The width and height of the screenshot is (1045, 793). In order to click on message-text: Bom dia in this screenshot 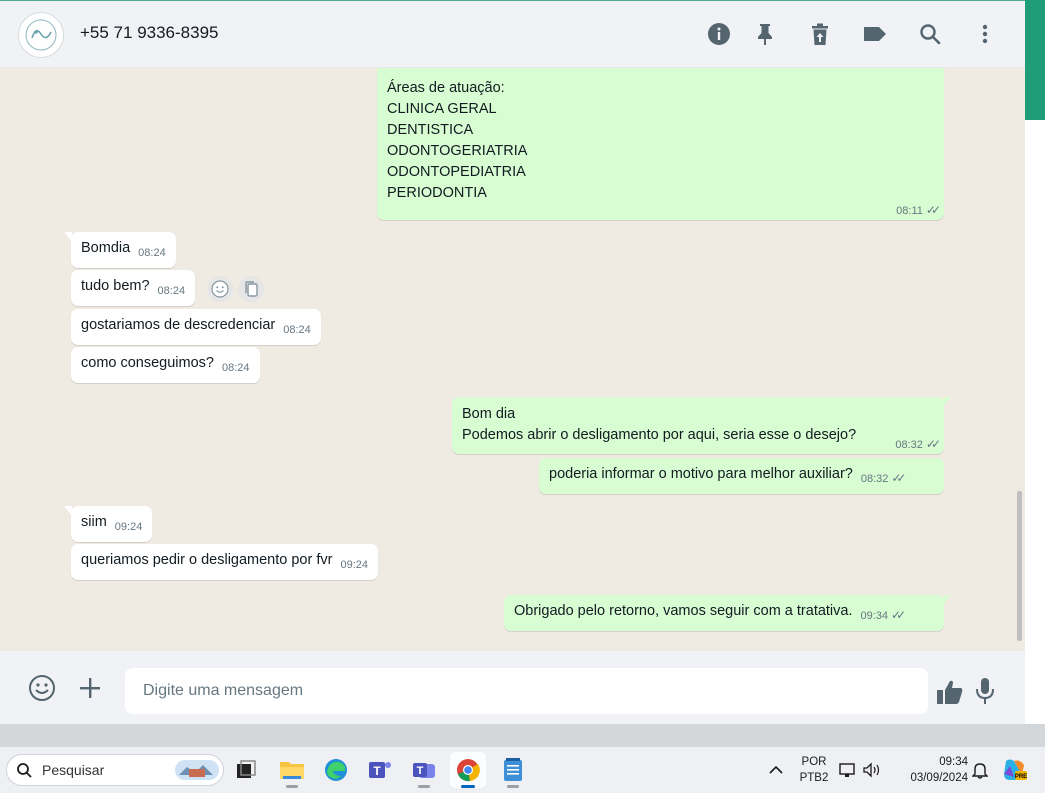, I will do `click(489, 414)`.